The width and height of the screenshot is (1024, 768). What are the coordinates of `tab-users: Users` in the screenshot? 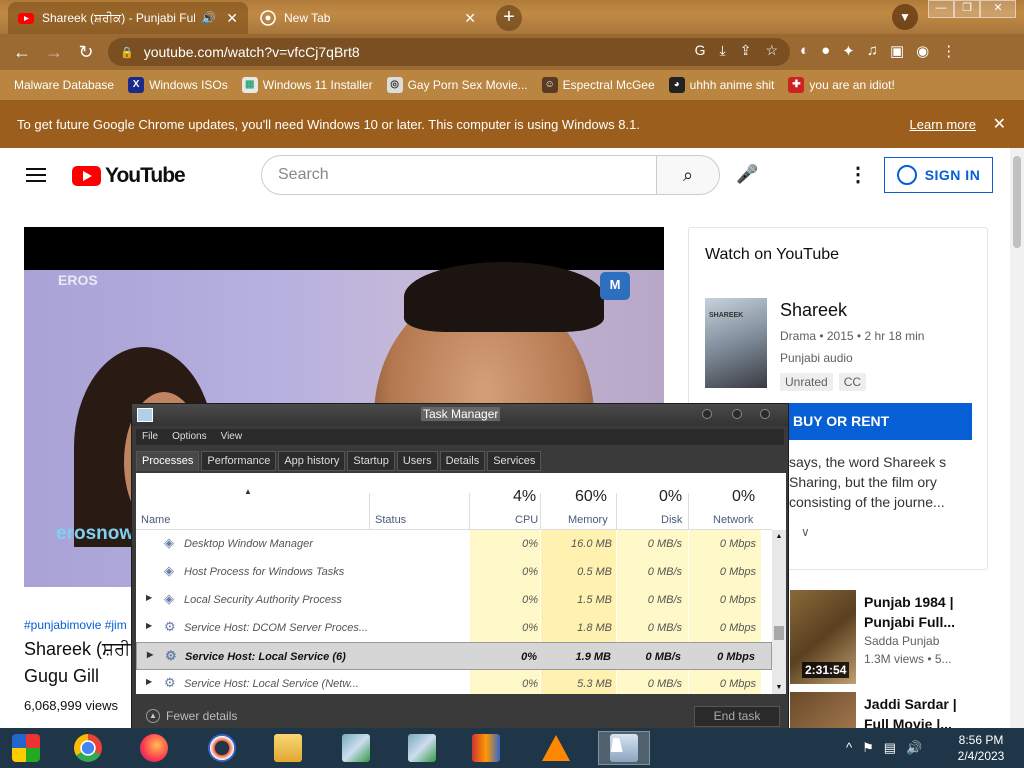 It's located at (417, 461).